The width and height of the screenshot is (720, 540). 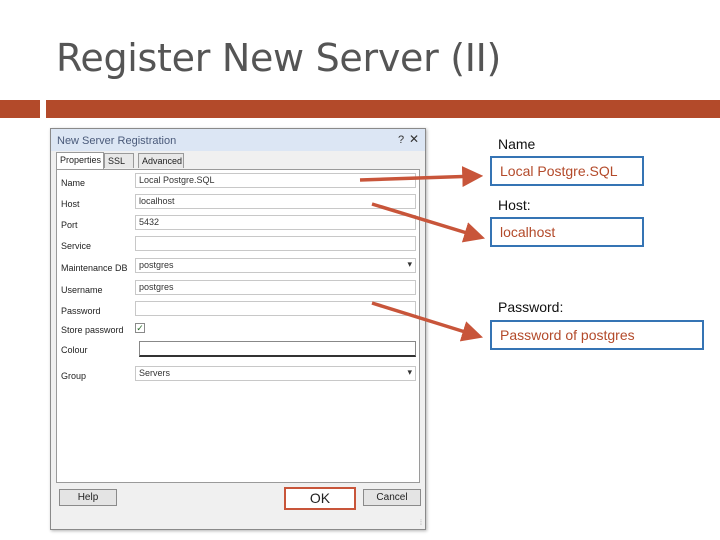 I want to click on arrow-to-host, so click(x=428, y=222).